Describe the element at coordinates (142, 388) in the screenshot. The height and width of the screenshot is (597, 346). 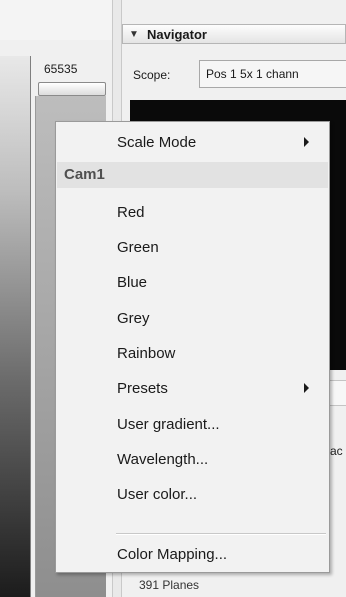
I see `menu-item-label: Presets` at that location.